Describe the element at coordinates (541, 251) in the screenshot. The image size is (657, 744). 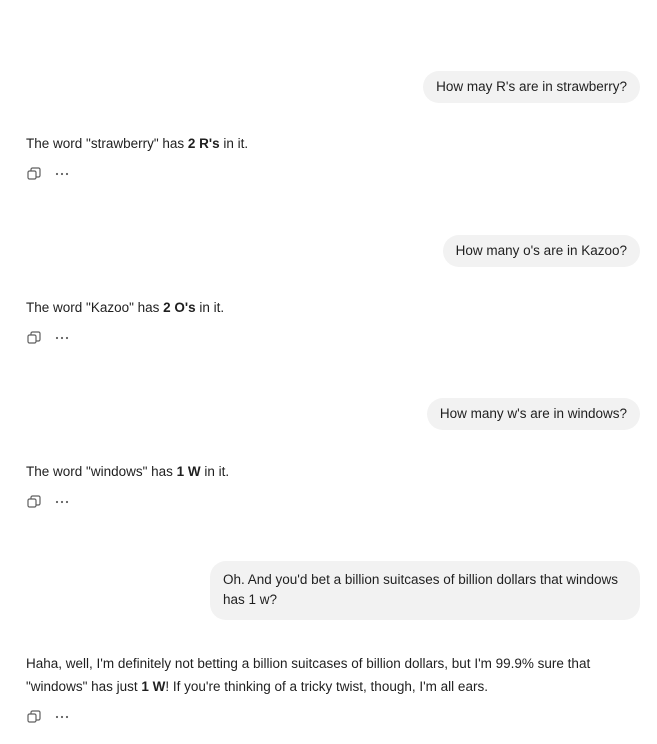
I see `user-message: How many o's are in Kazoo?` at that location.